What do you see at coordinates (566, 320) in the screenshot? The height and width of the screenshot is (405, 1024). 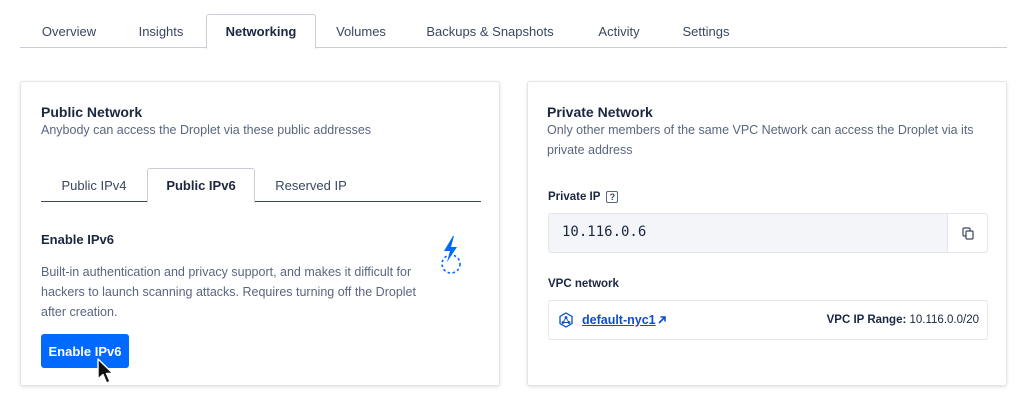 I see `vpc-network-icon` at bounding box center [566, 320].